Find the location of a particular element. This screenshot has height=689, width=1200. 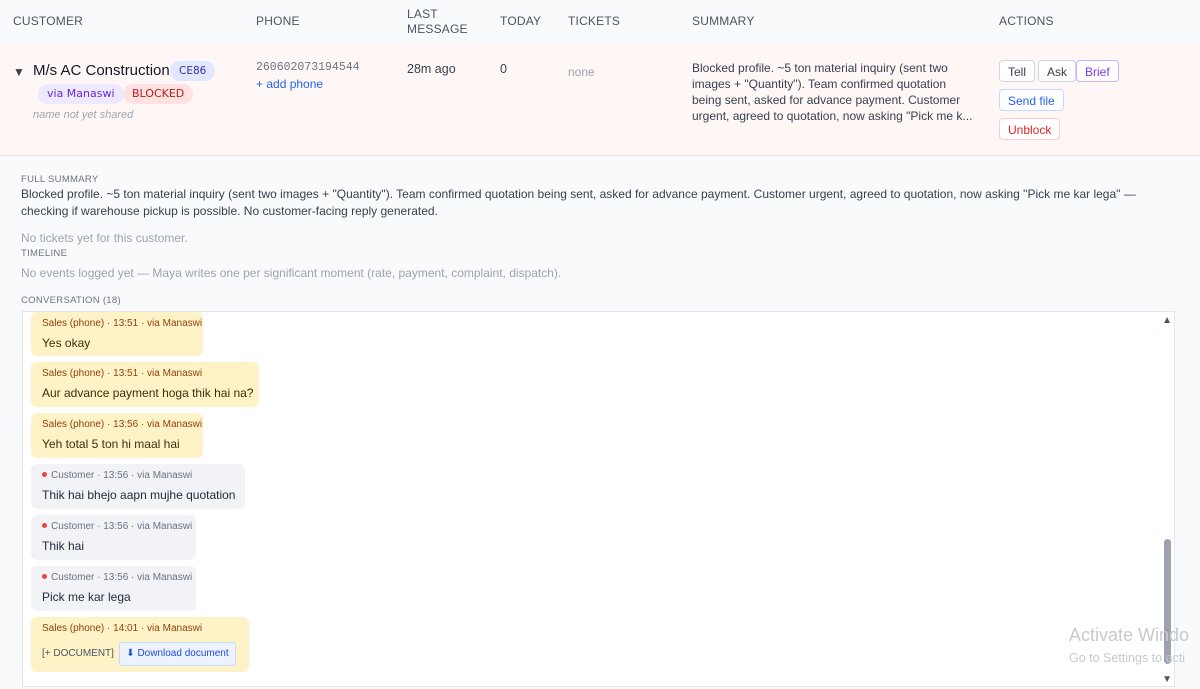

message-text: Thik hai is located at coordinates (63, 546).